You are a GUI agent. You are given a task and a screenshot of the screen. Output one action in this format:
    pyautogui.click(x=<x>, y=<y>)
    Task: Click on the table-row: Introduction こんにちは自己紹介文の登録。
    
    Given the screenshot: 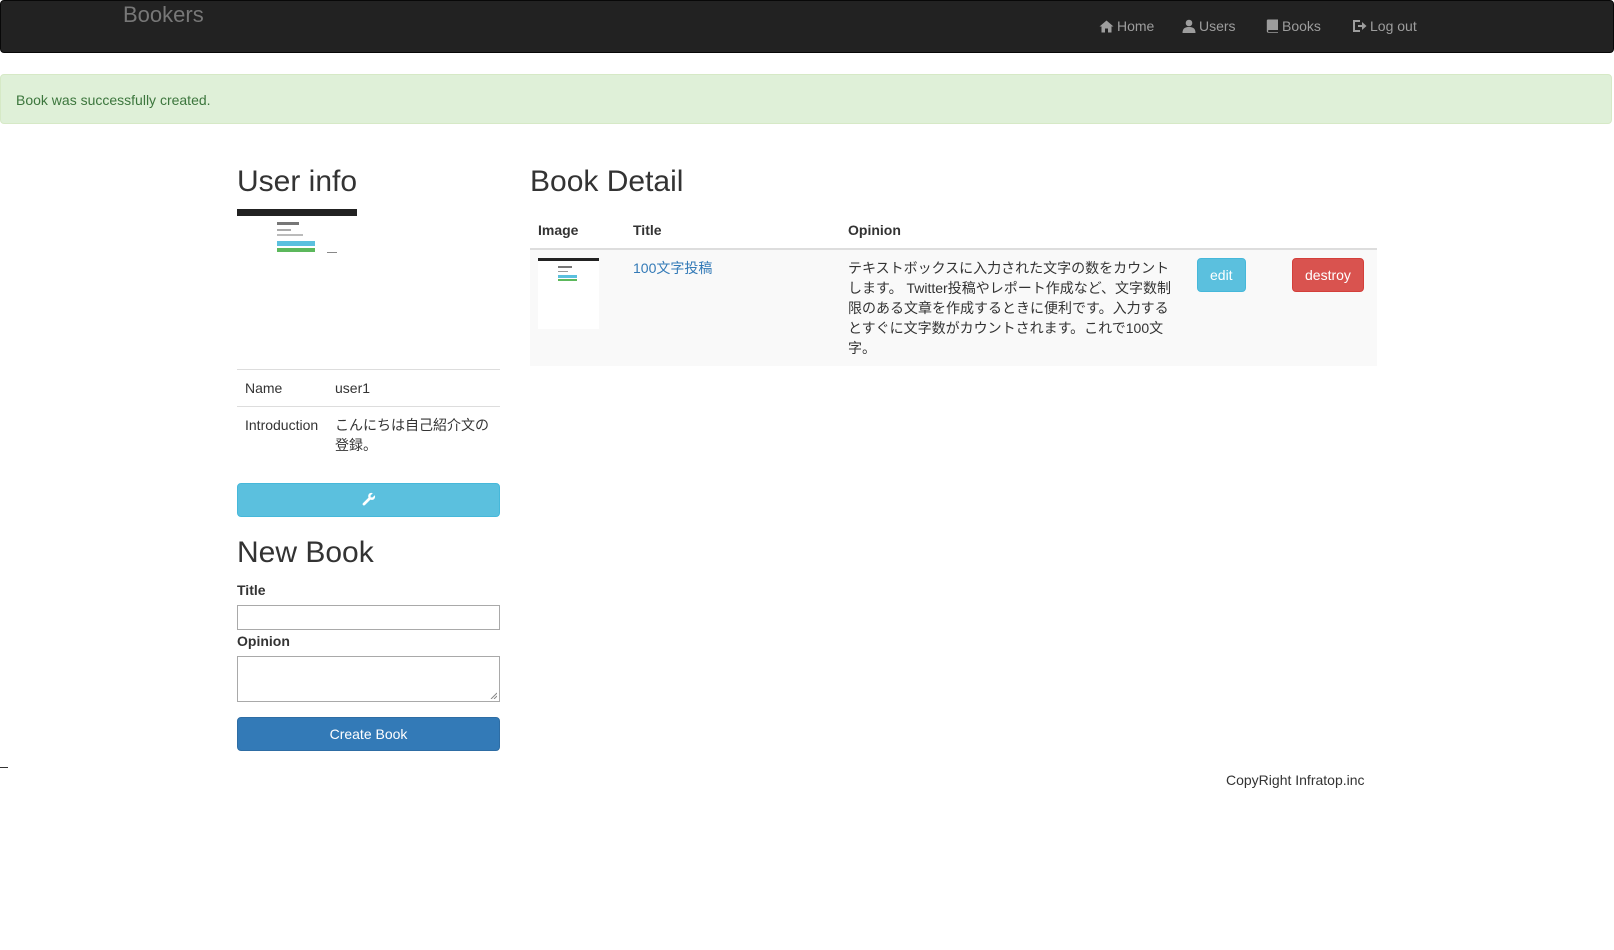 What is the action you would take?
    pyautogui.click(x=368, y=434)
    